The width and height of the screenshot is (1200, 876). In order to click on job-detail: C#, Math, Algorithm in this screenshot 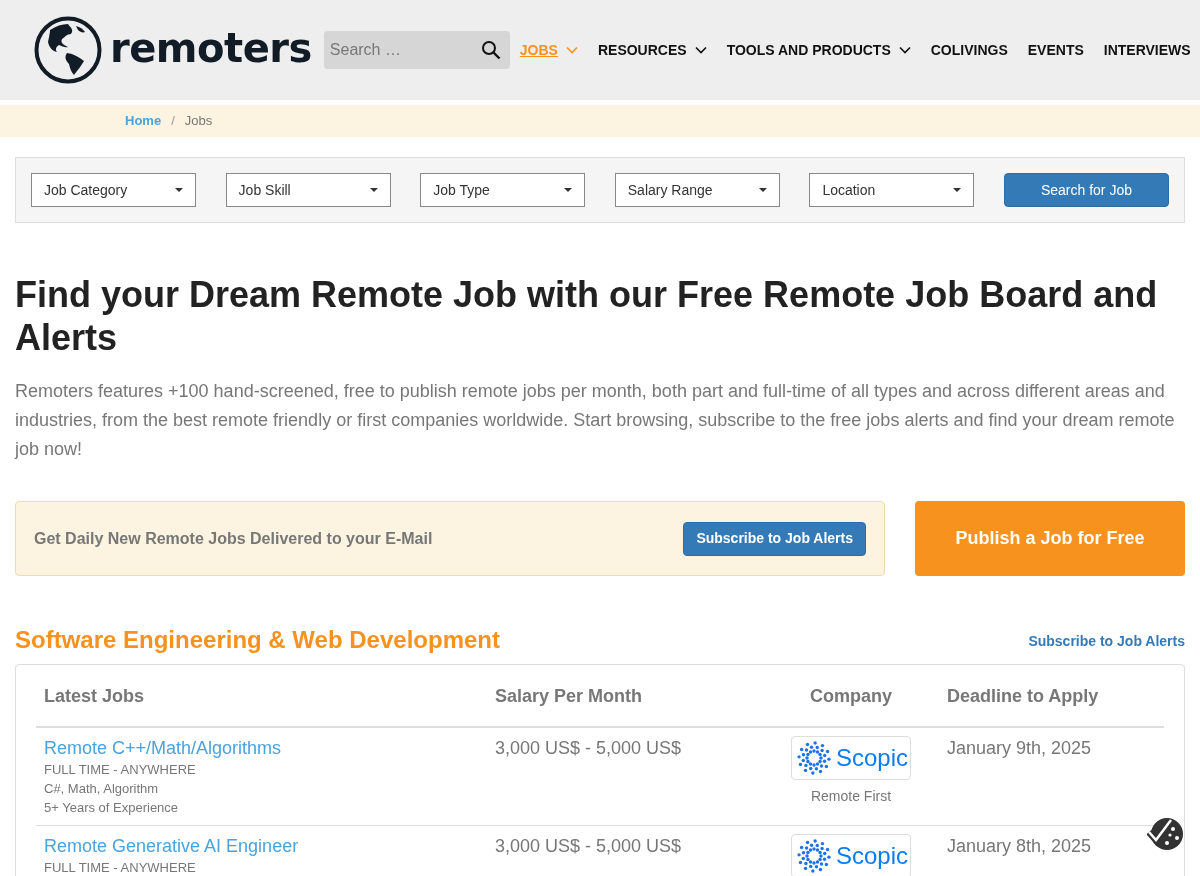, I will do `click(101, 789)`.